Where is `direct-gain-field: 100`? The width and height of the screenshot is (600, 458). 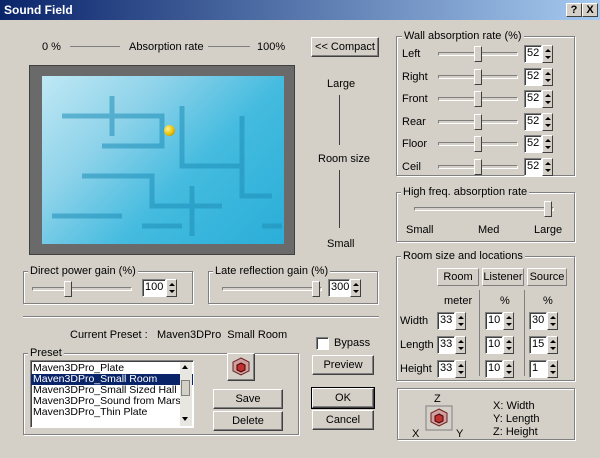 direct-gain-field: 100 is located at coordinates (154, 288).